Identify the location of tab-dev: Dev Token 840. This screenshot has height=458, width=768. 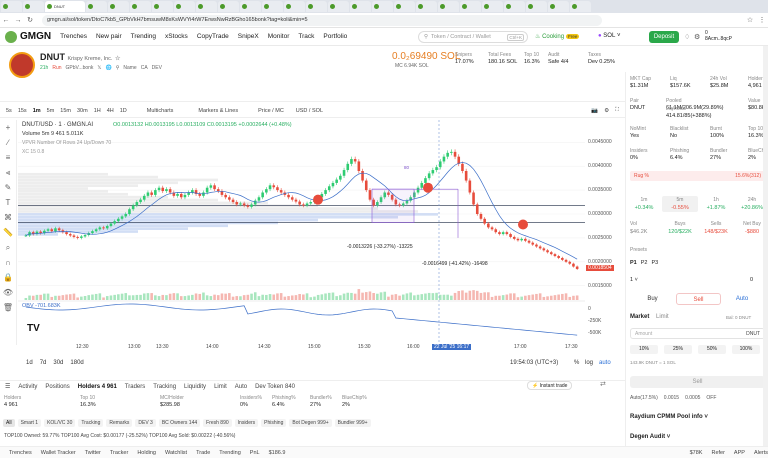
(275, 387).